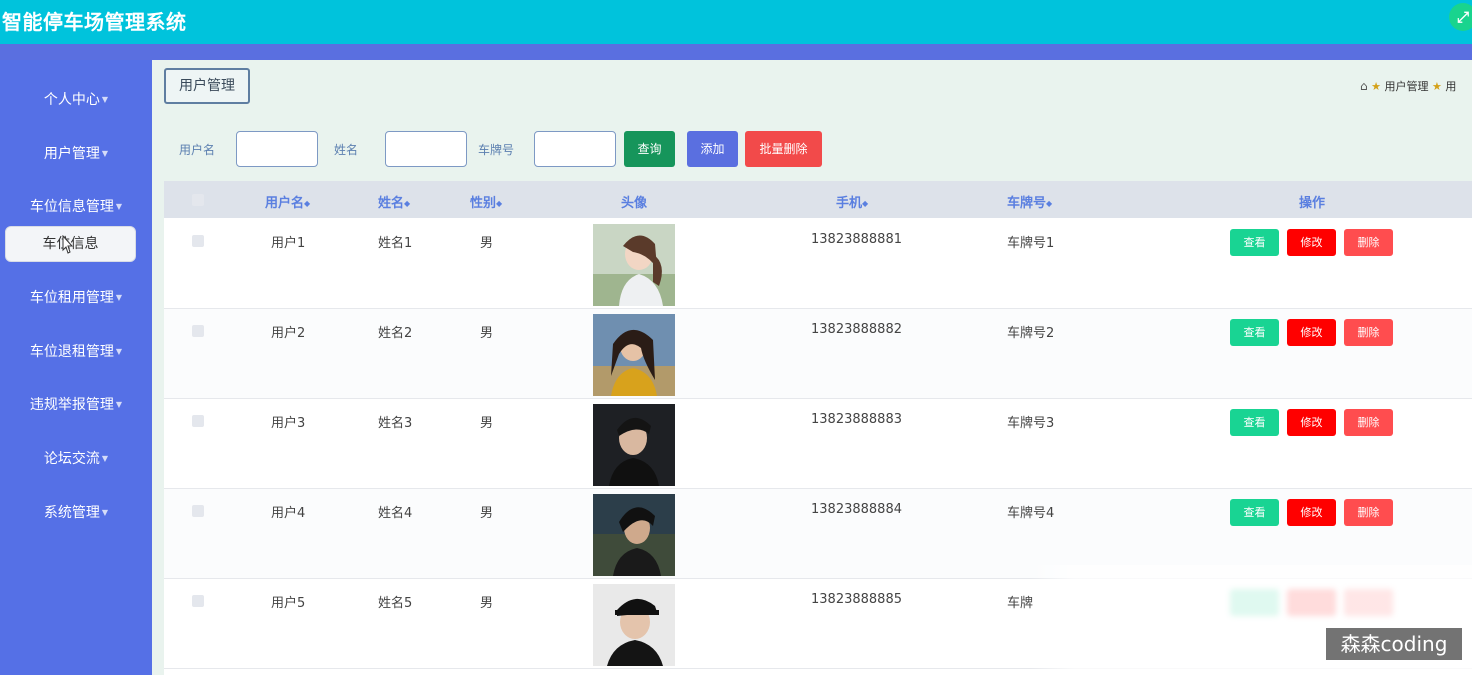  Describe the element at coordinates (856, 329) in the screenshot. I see `cell-phone: 13823888882` at that location.